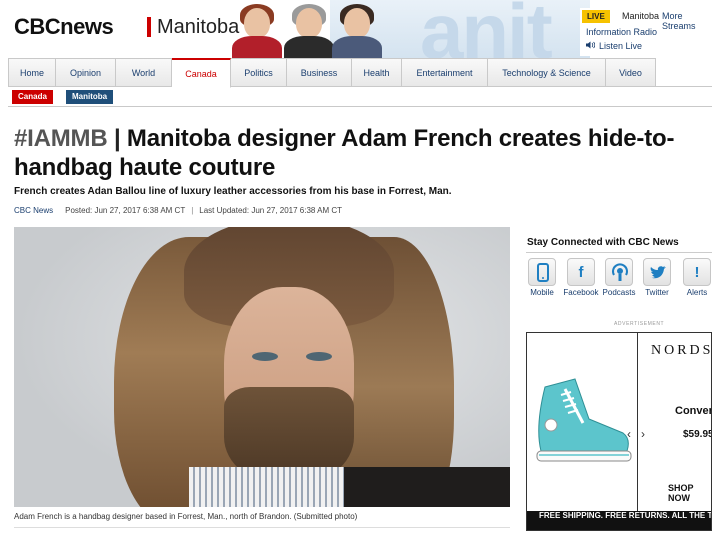 The height and width of the screenshot is (535, 712). Describe the element at coordinates (596, 16) in the screenshot. I see `live-badge: LIVE` at that location.